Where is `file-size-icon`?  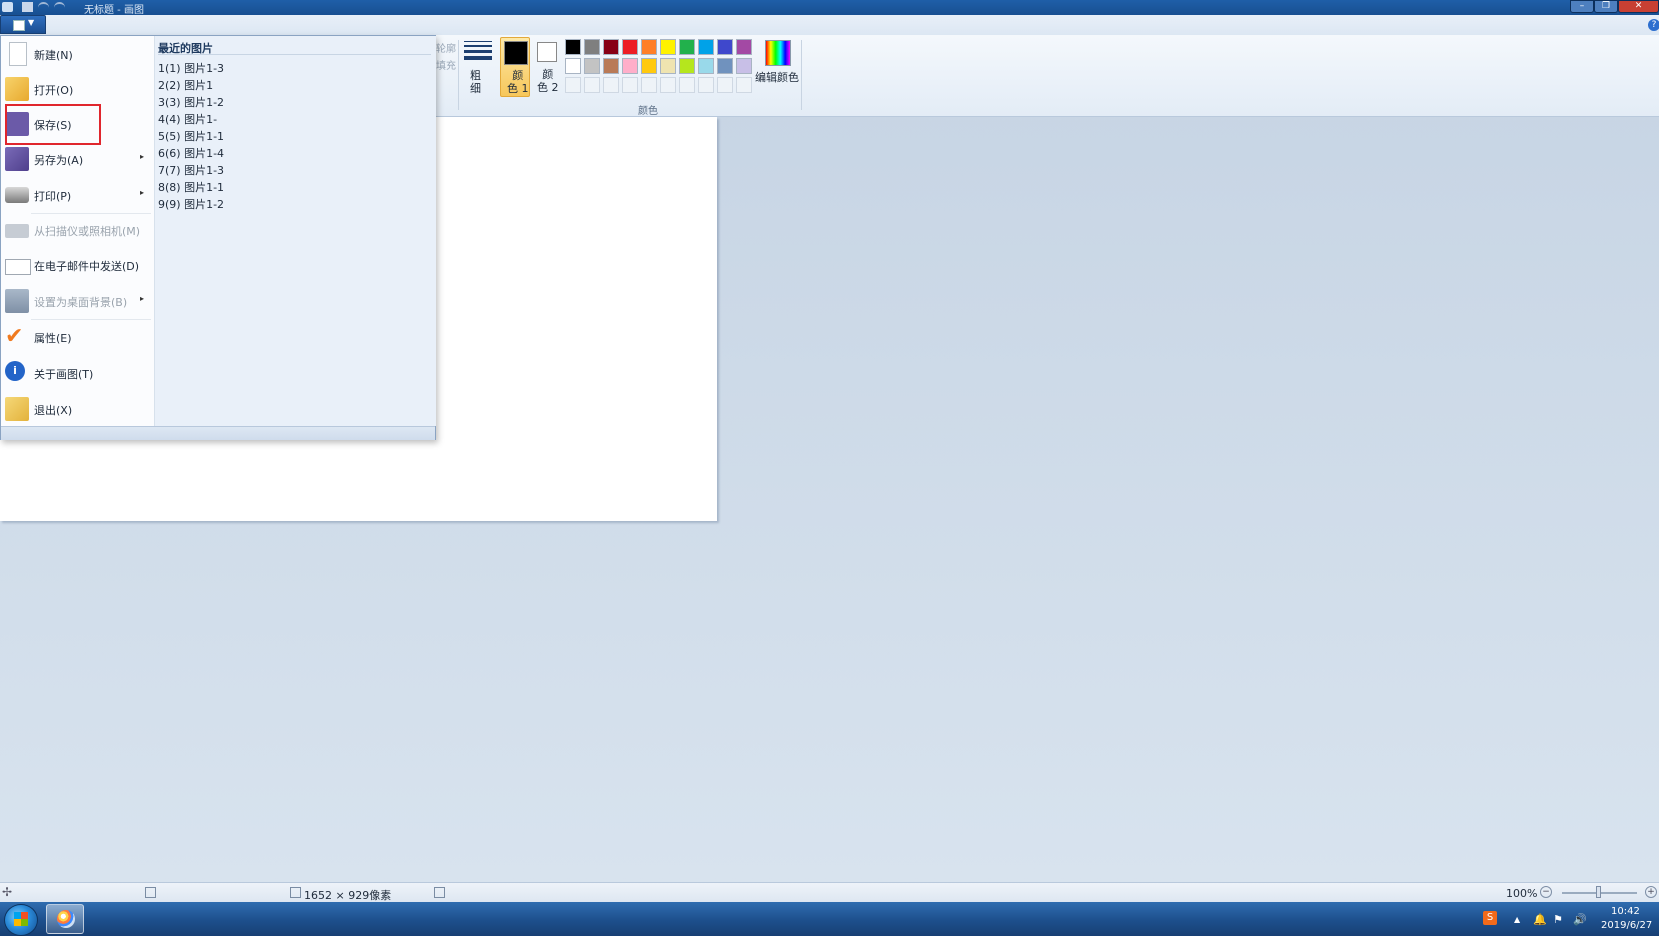 file-size-icon is located at coordinates (439, 892).